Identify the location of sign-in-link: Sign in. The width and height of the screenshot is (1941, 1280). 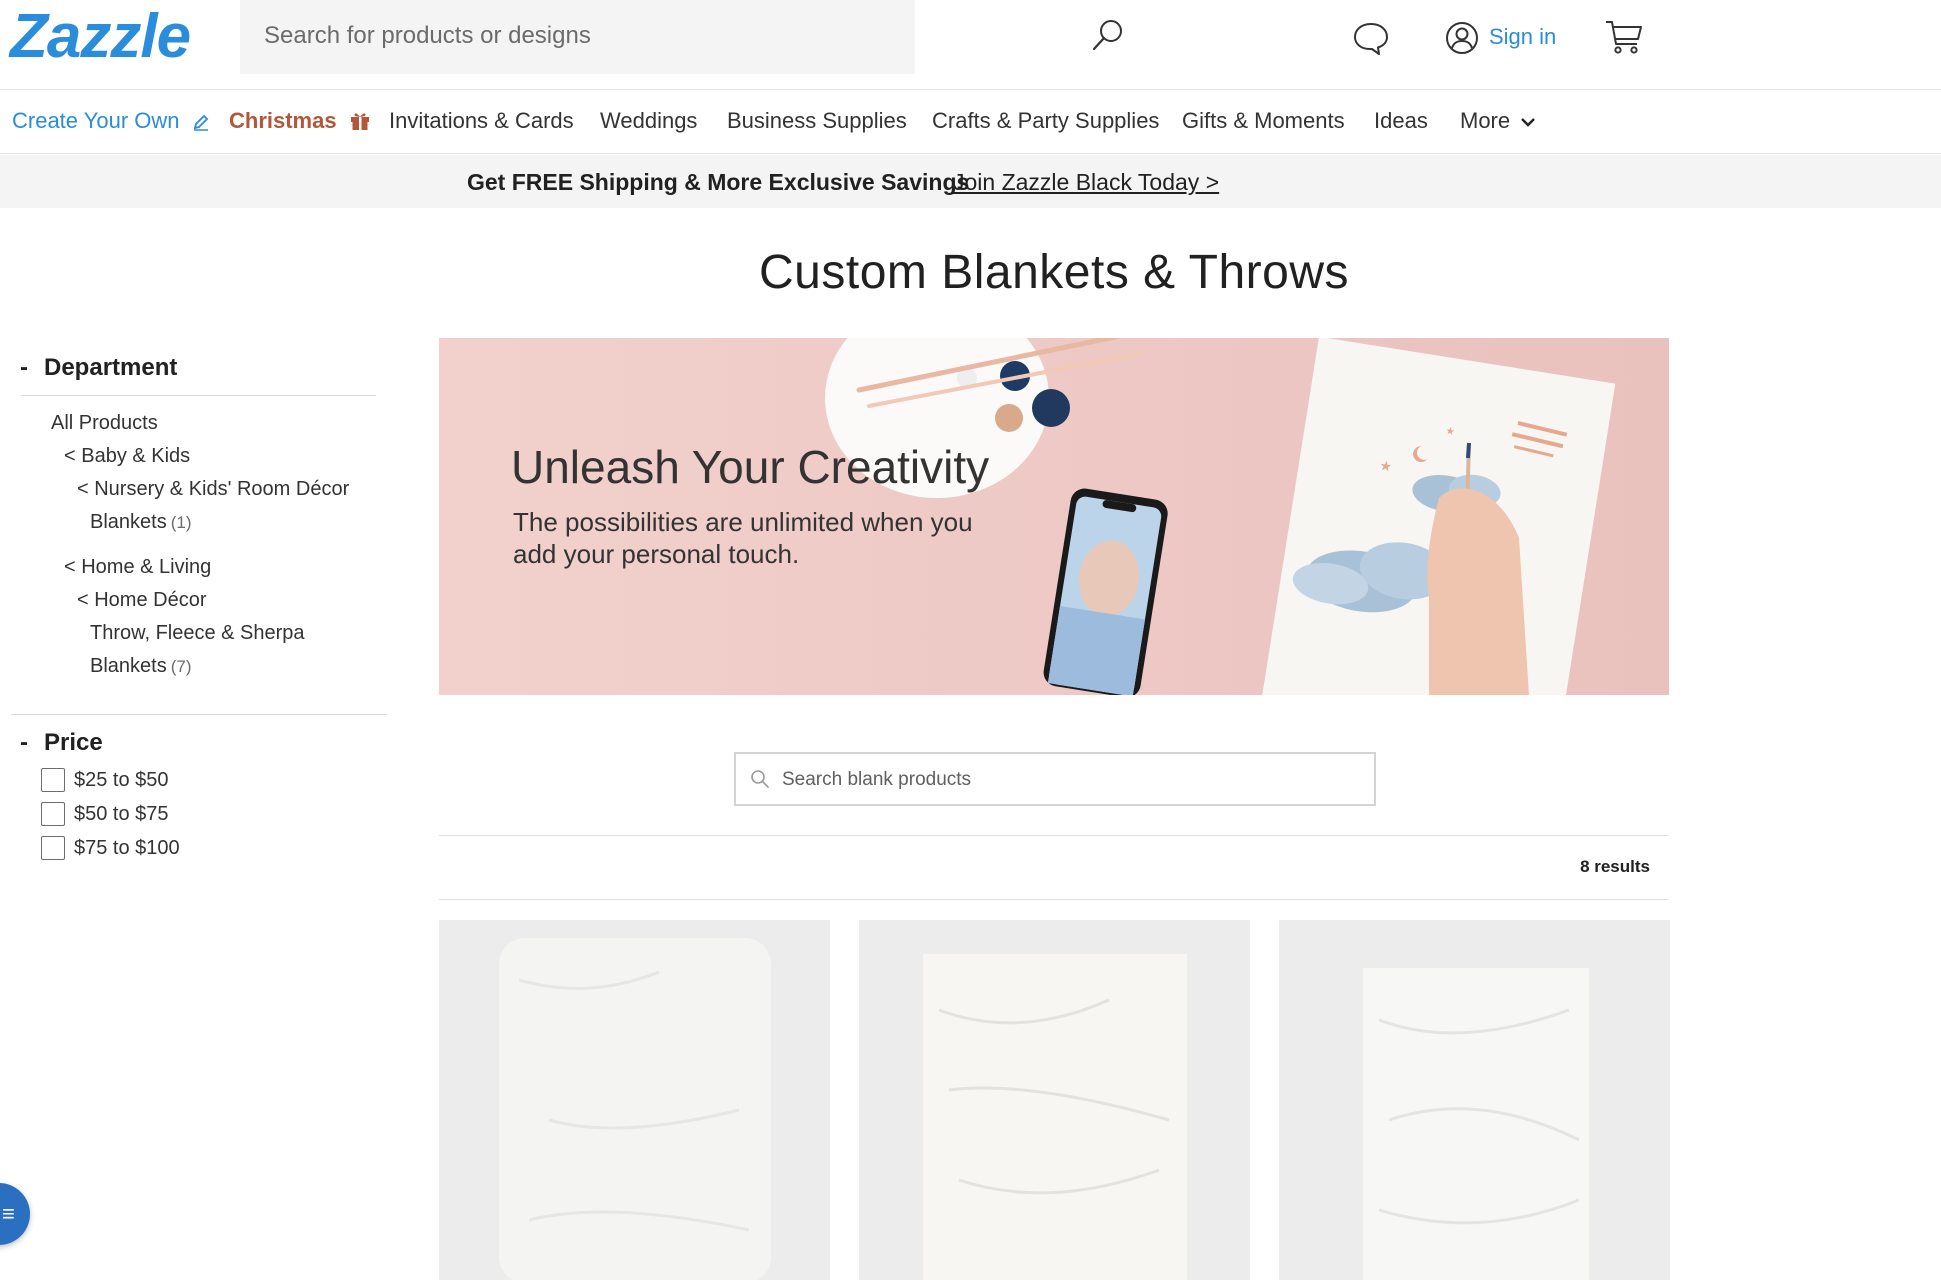
(1522, 37).